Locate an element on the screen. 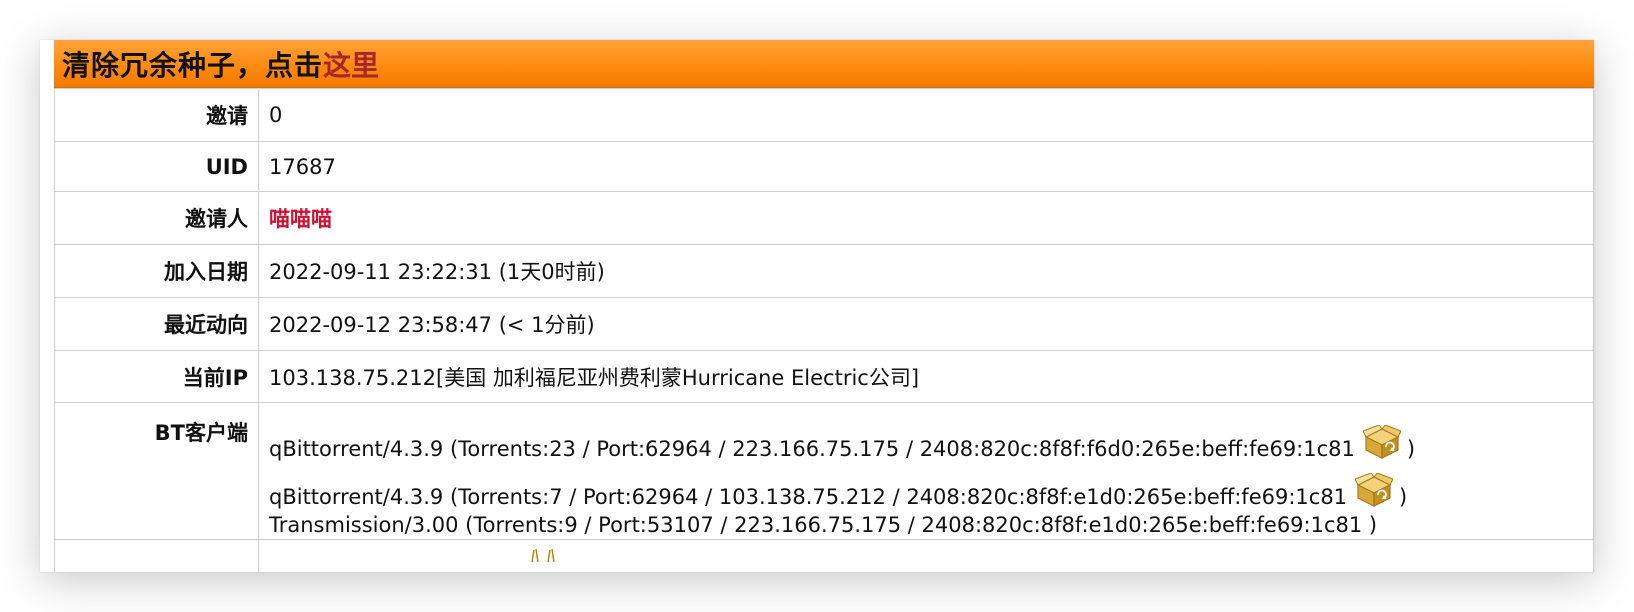 The height and width of the screenshot is (612, 1634). cleanup-link: 这里 is located at coordinates (351, 64).